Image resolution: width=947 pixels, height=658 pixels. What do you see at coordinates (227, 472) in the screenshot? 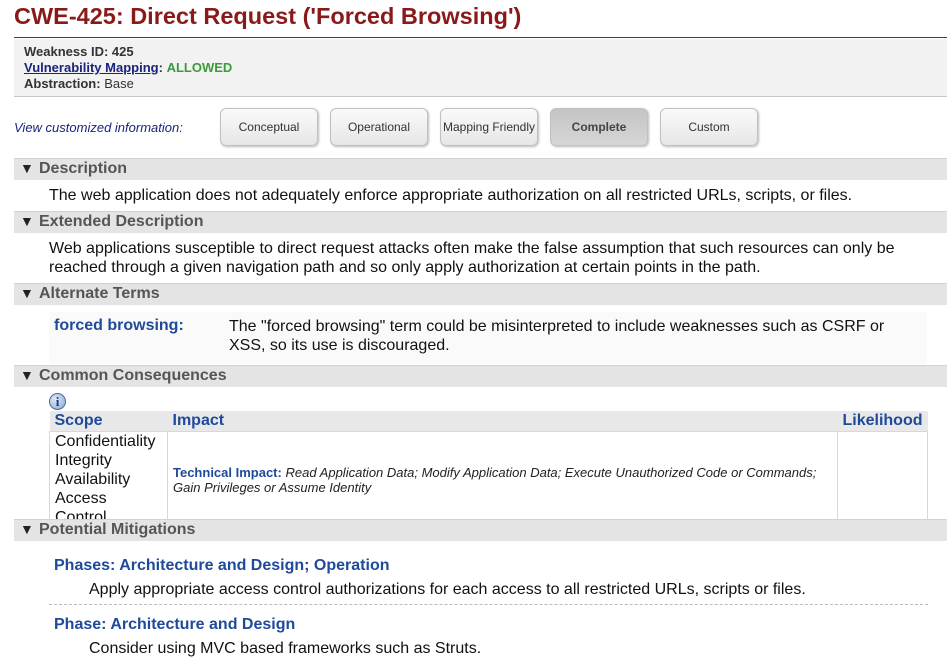
I see `technical-impact-label: Technical Impact:` at bounding box center [227, 472].